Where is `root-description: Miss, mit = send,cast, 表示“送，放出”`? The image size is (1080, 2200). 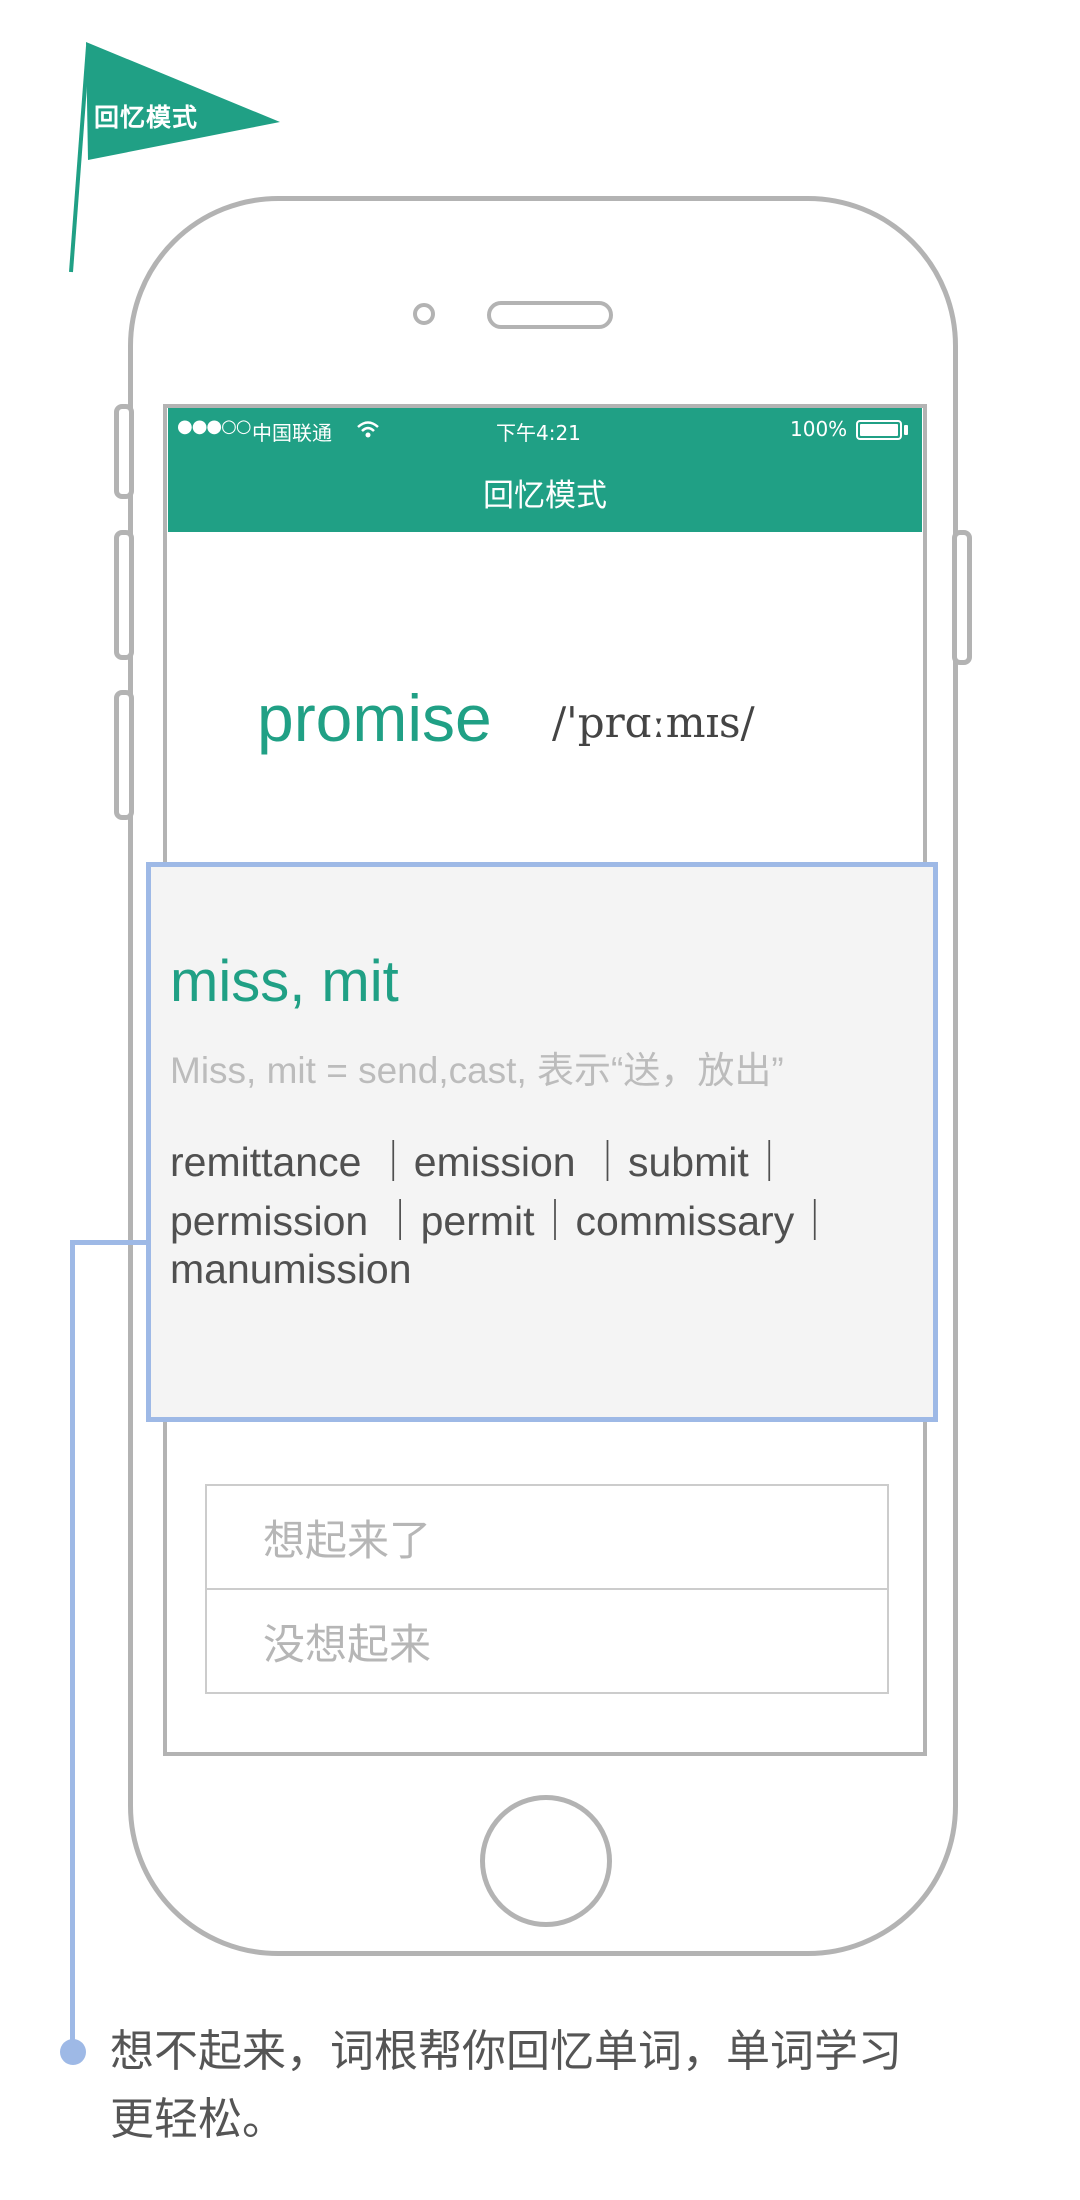 root-description: Miss, mit = send,cast, 表示“送，放出” is located at coordinates (477, 1070).